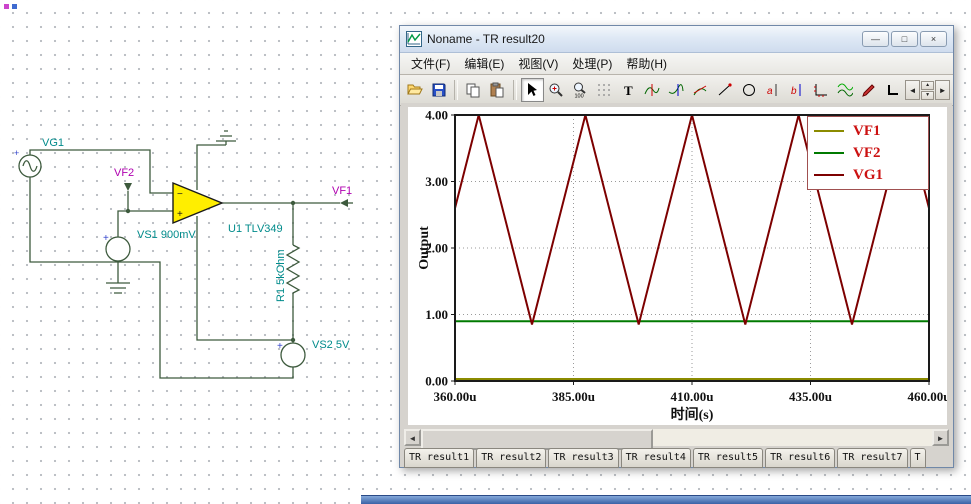  I want to click on tab-tr-result2: TR result2, so click(511, 458).